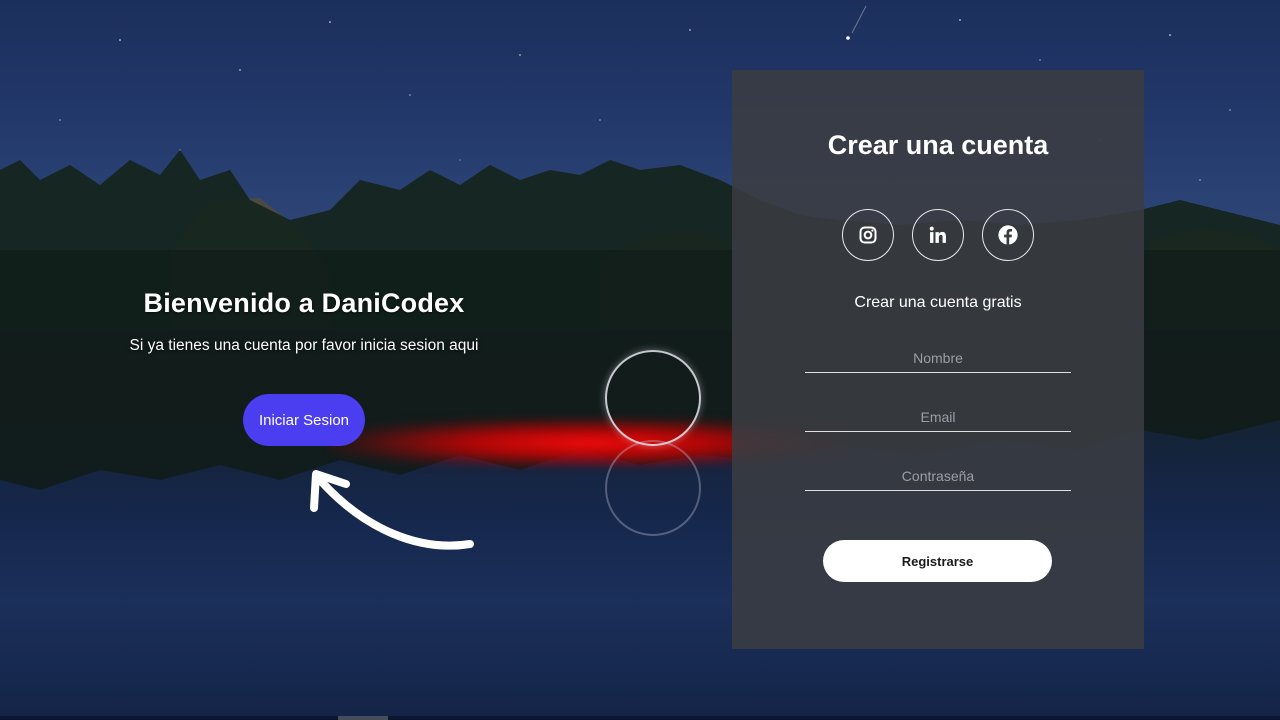 The image size is (1280, 720). What do you see at coordinates (304, 420) in the screenshot?
I see `login-button: Iniciar Sesion` at bounding box center [304, 420].